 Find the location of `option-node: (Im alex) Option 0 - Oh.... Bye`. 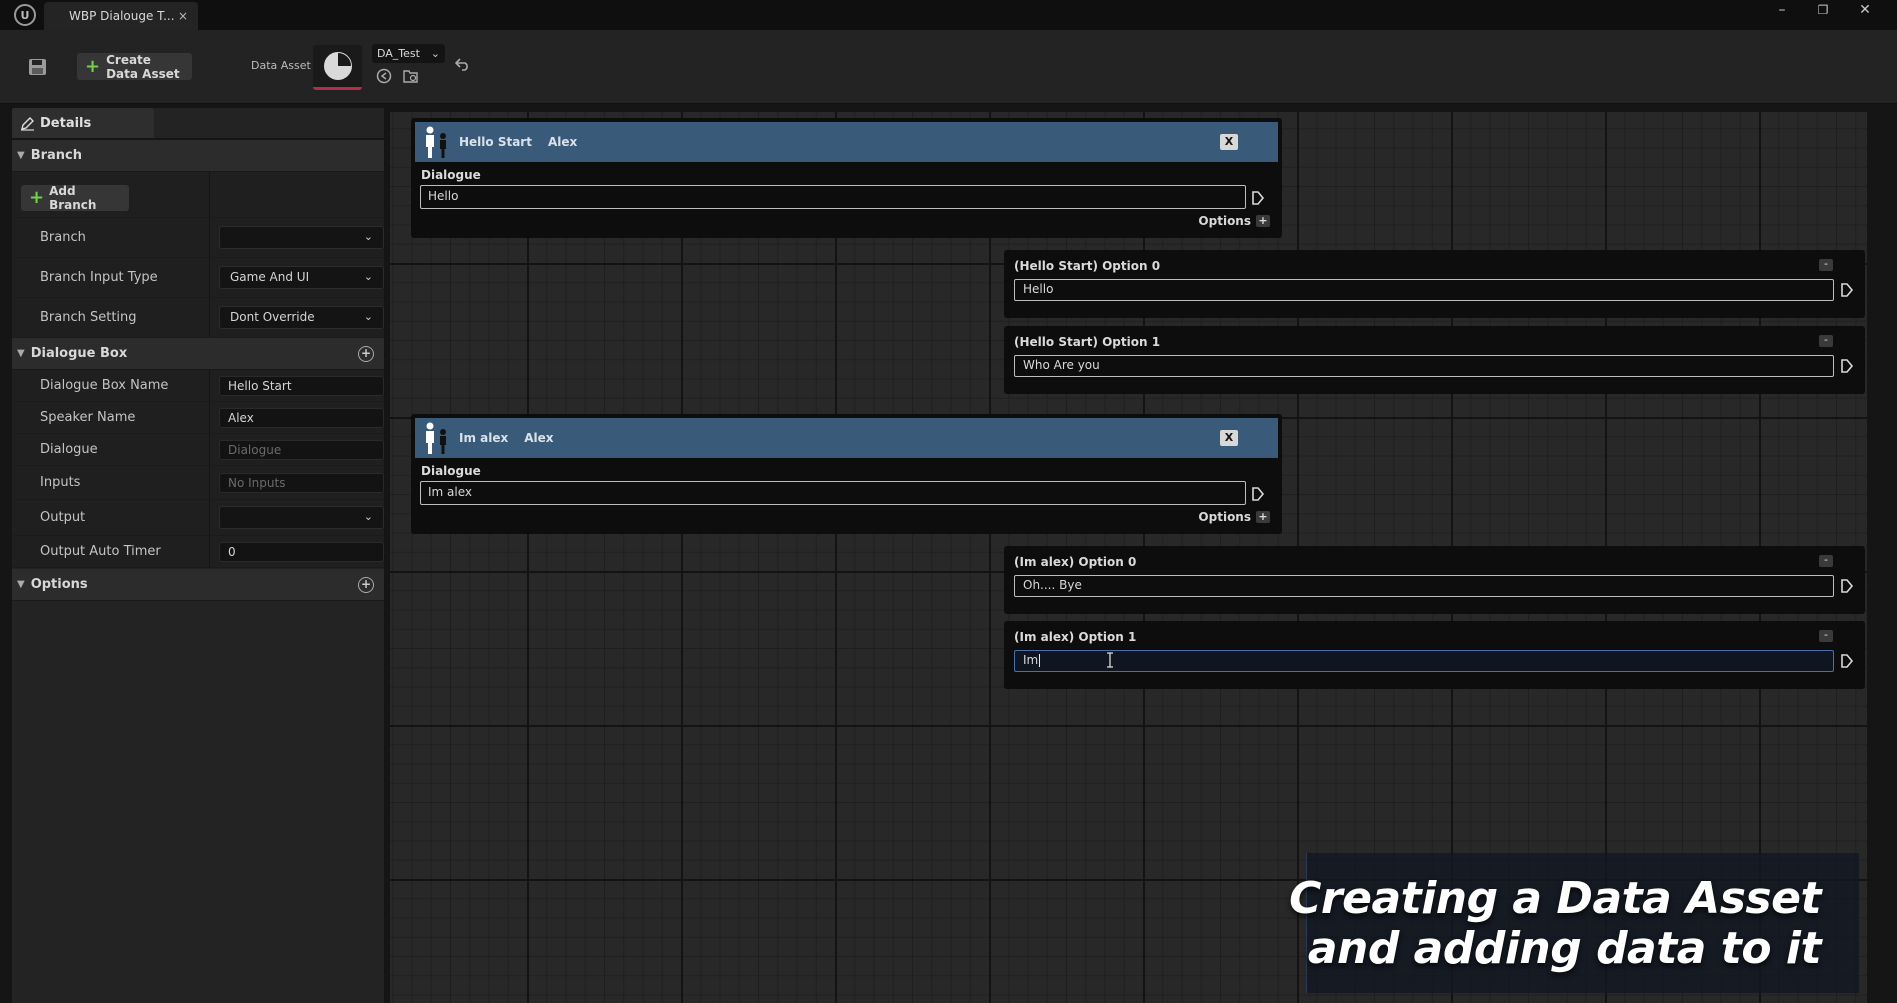

option-node: (Im alex) Option 0 - Oh.... Bye is located at coordinates (1434, 580).